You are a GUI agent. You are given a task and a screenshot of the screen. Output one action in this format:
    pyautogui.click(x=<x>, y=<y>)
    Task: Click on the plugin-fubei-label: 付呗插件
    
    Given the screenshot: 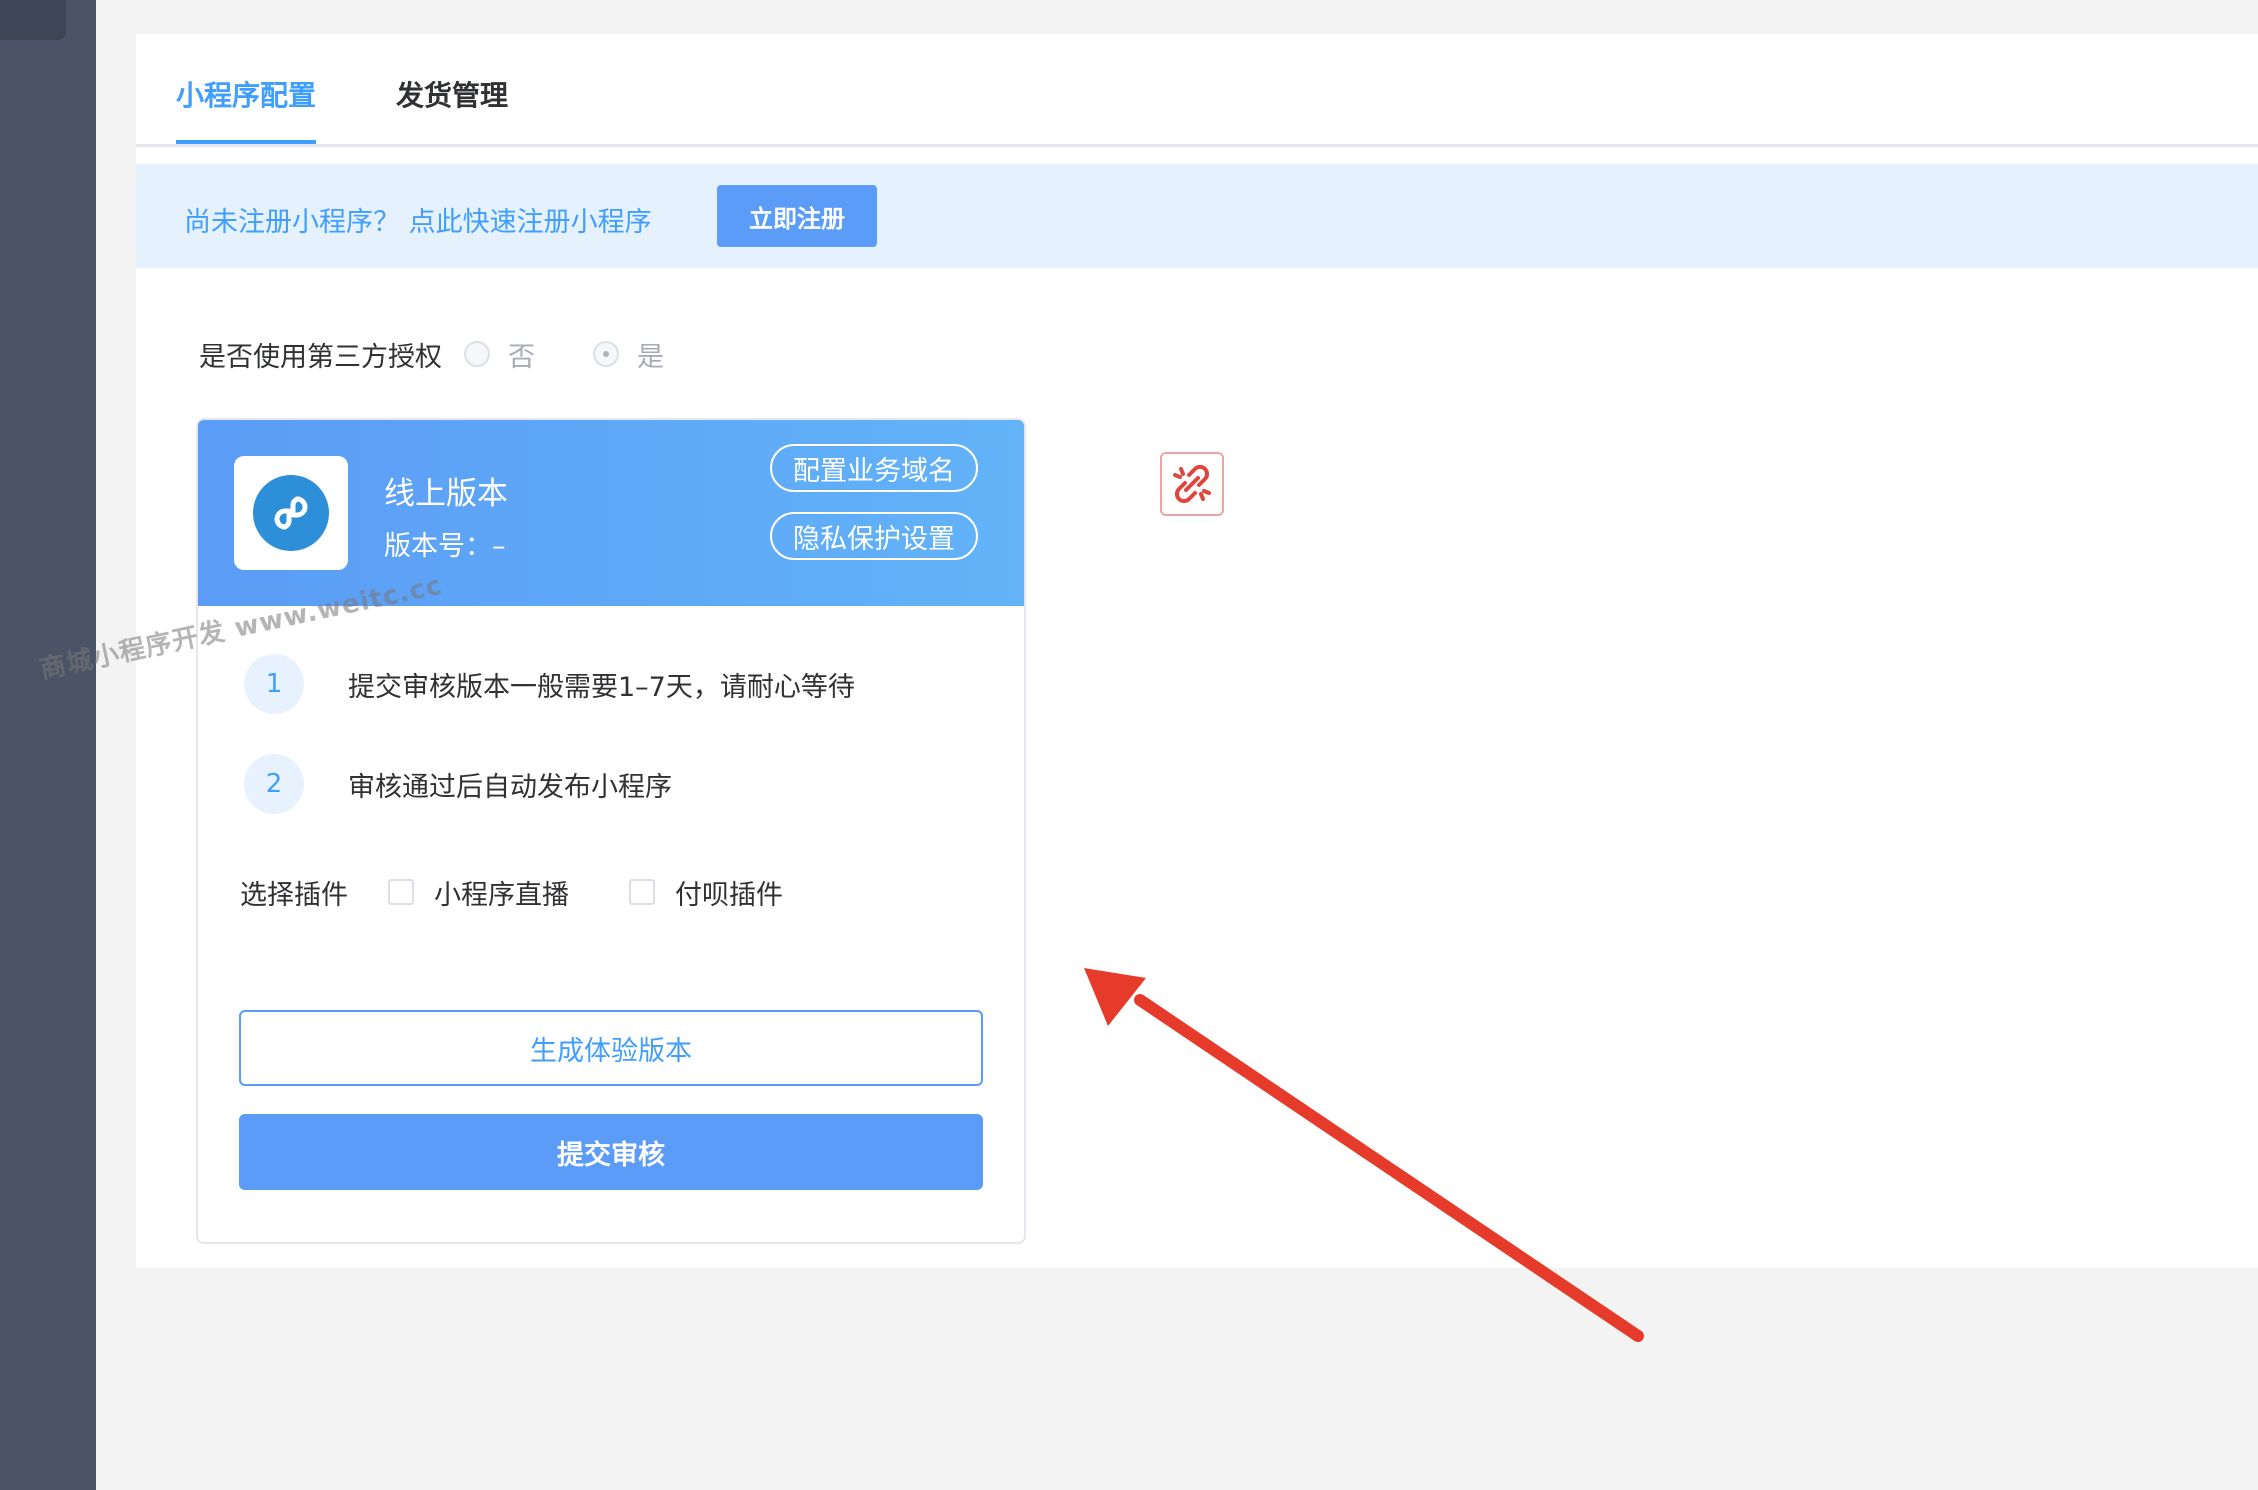 What is the action you would take?
    pyautogui.click(x=729, y=895)
    